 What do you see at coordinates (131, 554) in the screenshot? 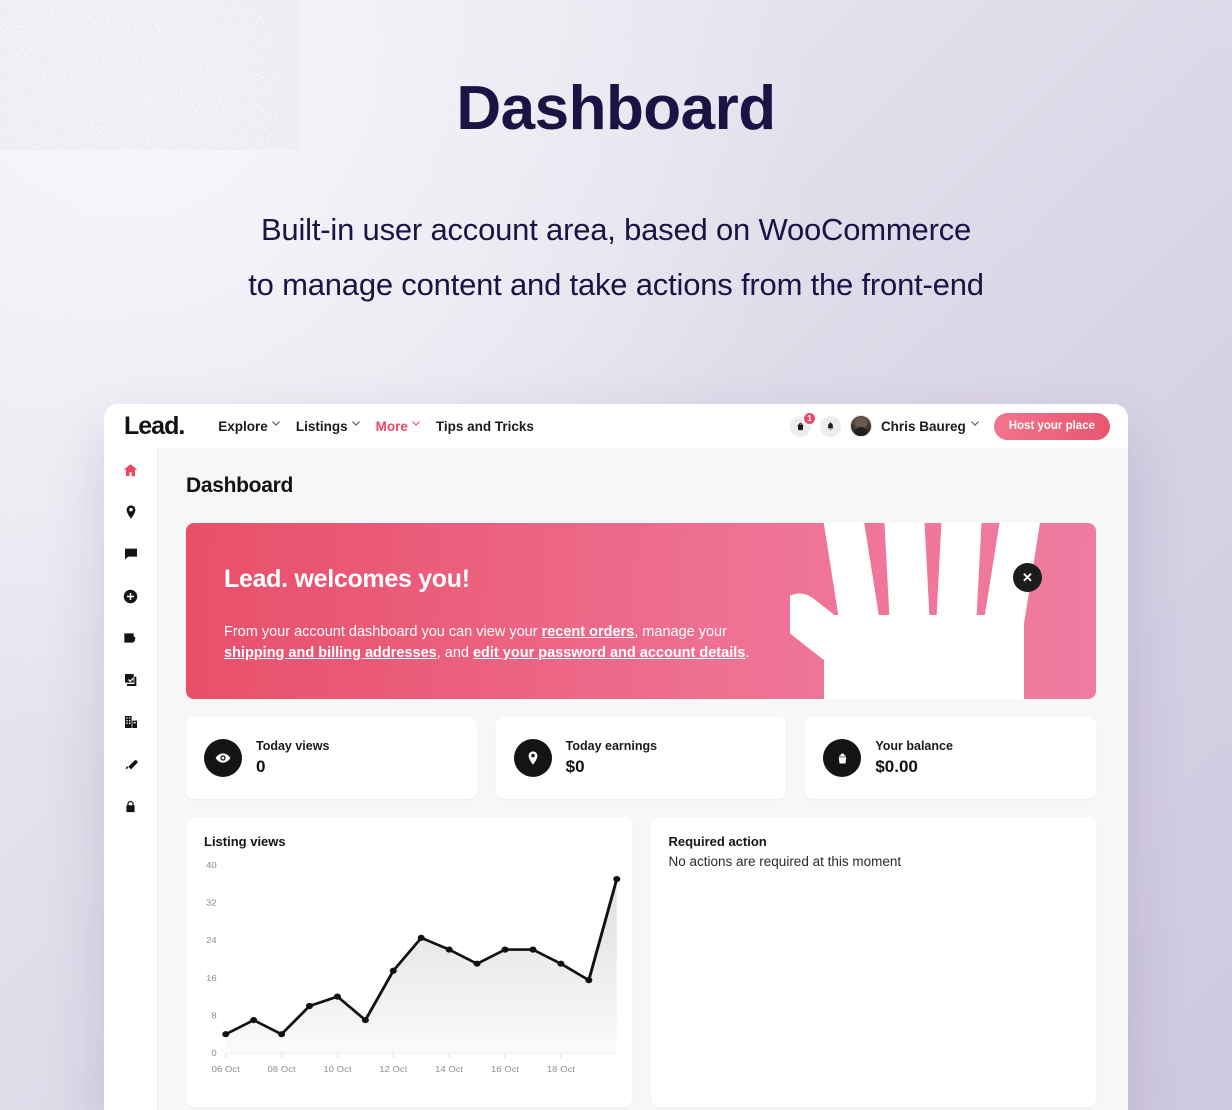
I see `sidebar-item-messages` at bounding box center [131, 554].